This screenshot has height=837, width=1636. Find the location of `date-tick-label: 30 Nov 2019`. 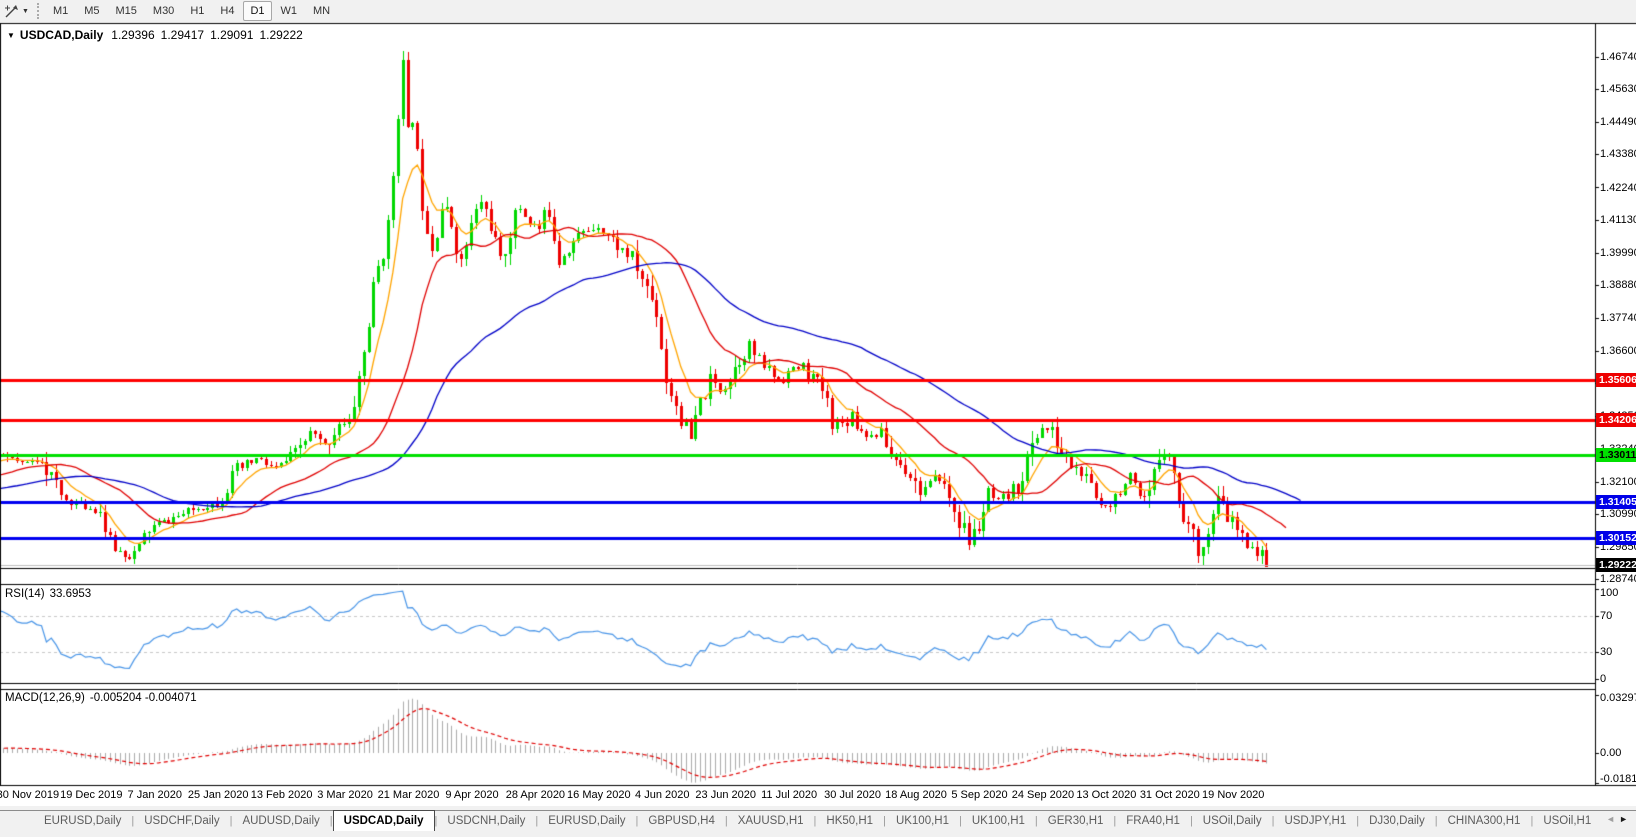

date-tick-label: 30 Nov 2019 is located at coordinates (30, 795).